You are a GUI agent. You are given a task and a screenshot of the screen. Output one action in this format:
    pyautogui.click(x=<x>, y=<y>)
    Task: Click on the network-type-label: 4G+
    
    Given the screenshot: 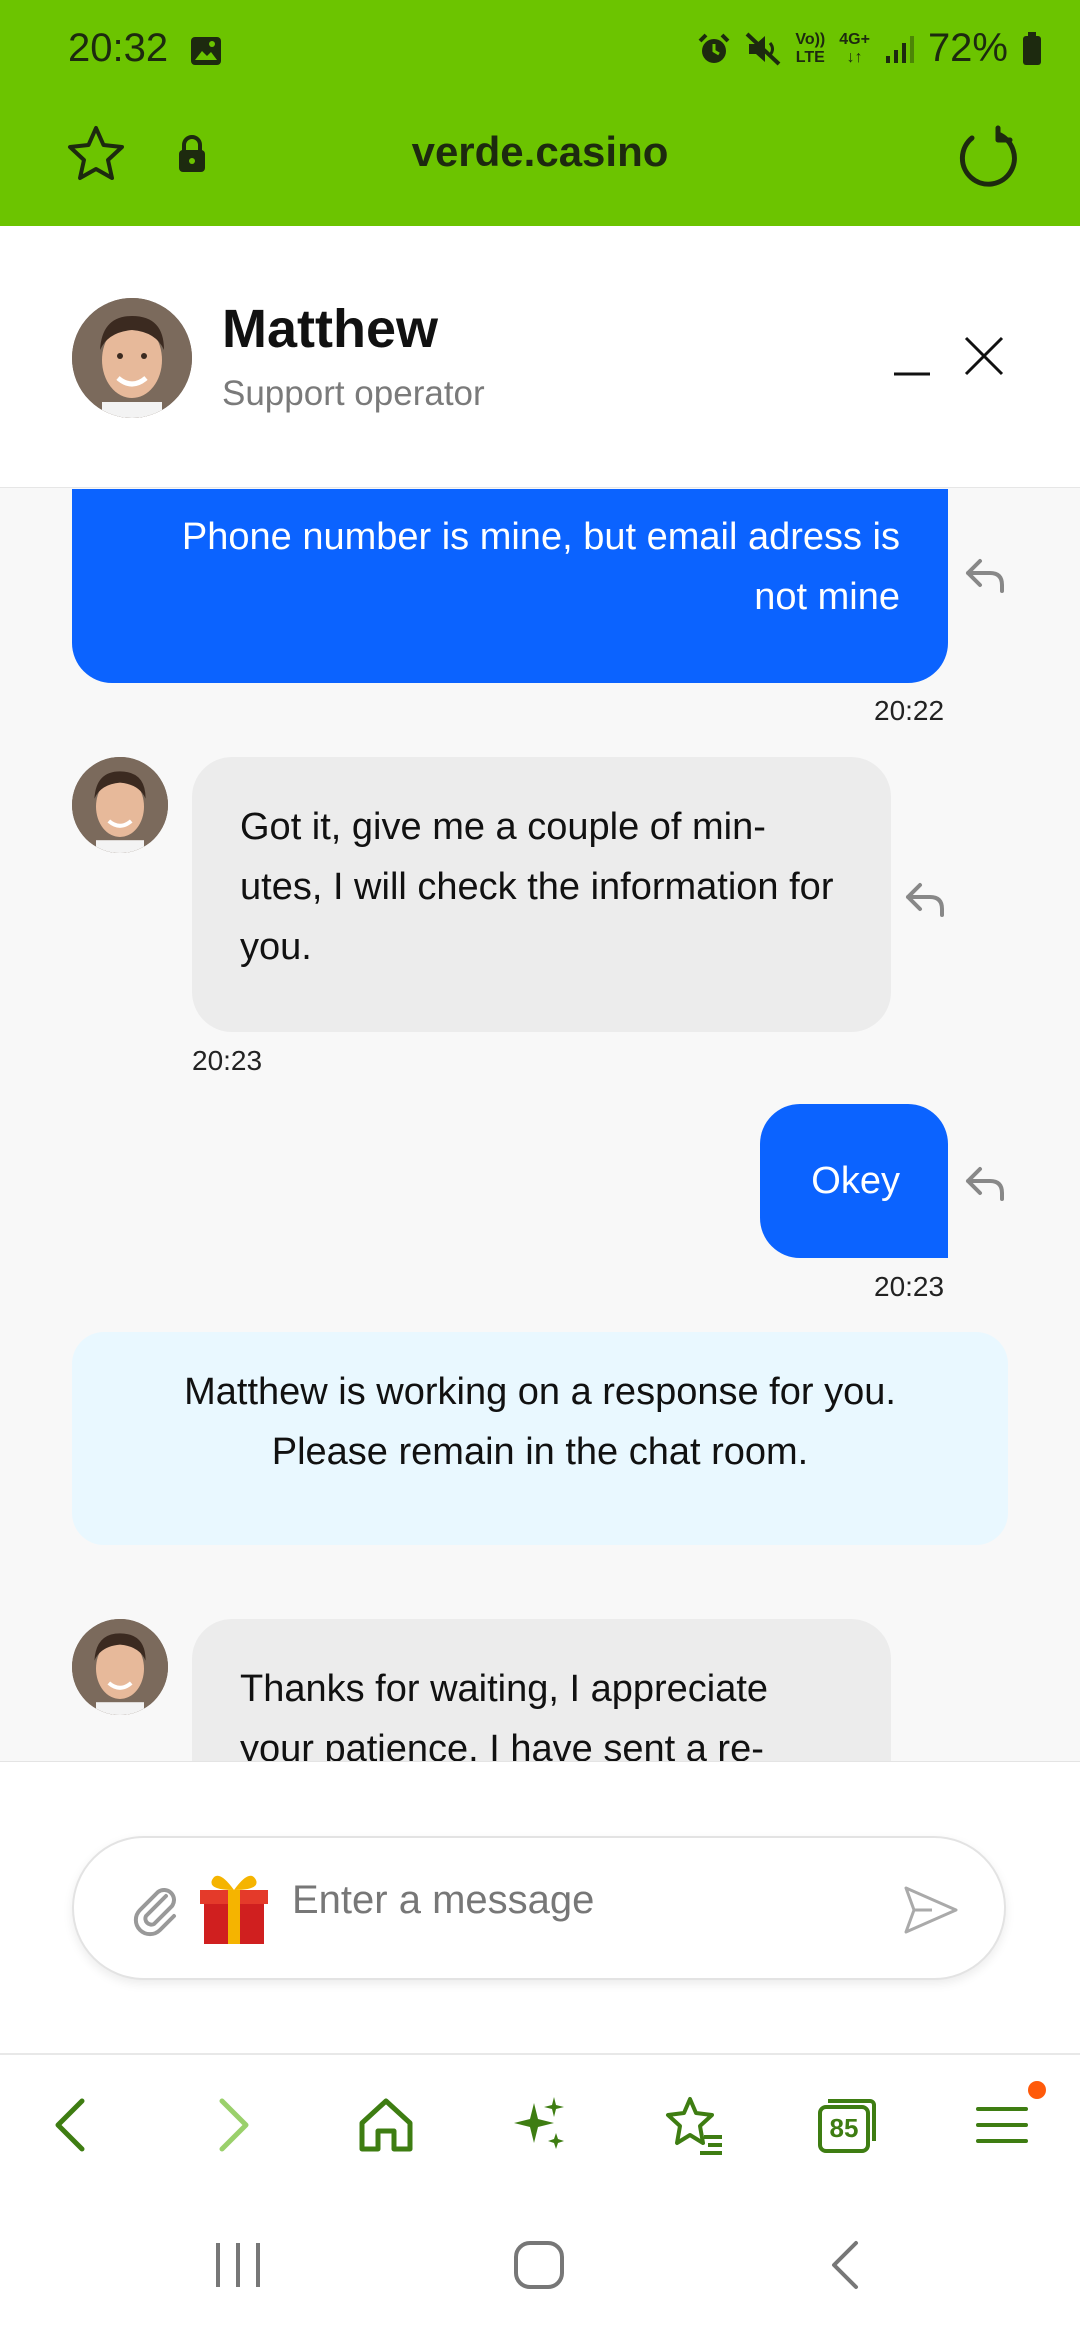 What is the action you would take?
    pyautogui.click(x=854, y=39)
    